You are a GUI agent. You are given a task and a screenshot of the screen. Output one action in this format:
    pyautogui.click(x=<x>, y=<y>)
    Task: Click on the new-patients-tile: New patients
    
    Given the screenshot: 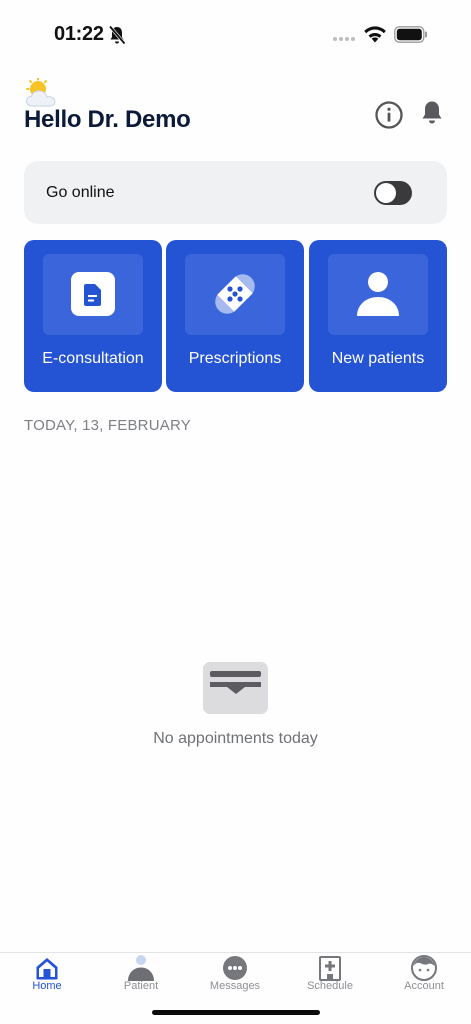 What is the action you would take?
    pyautogui.click(x=378, y=316)
    